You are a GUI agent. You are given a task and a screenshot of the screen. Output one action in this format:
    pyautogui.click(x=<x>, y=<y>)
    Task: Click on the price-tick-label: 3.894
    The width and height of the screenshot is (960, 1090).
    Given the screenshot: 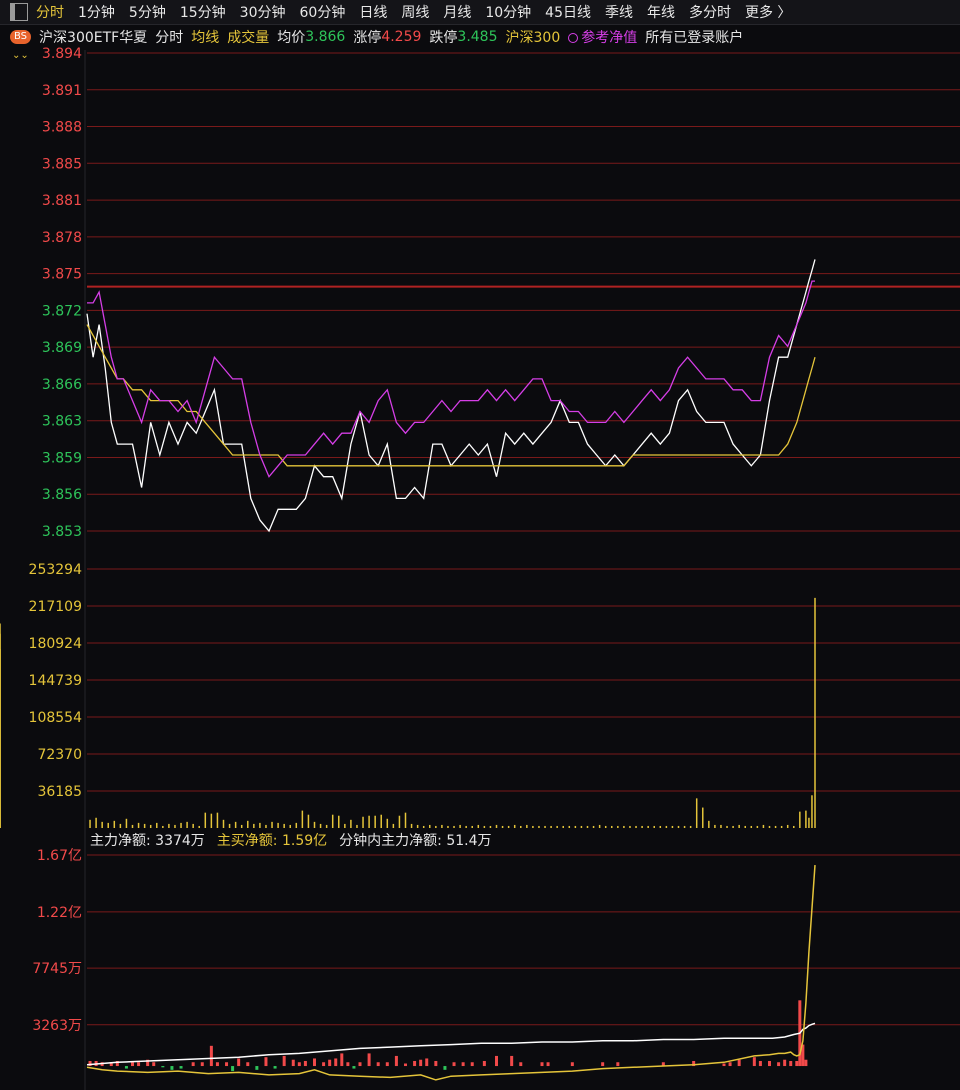 What is the action you would take?
    pyautogui.click(x=62, y=54)
    